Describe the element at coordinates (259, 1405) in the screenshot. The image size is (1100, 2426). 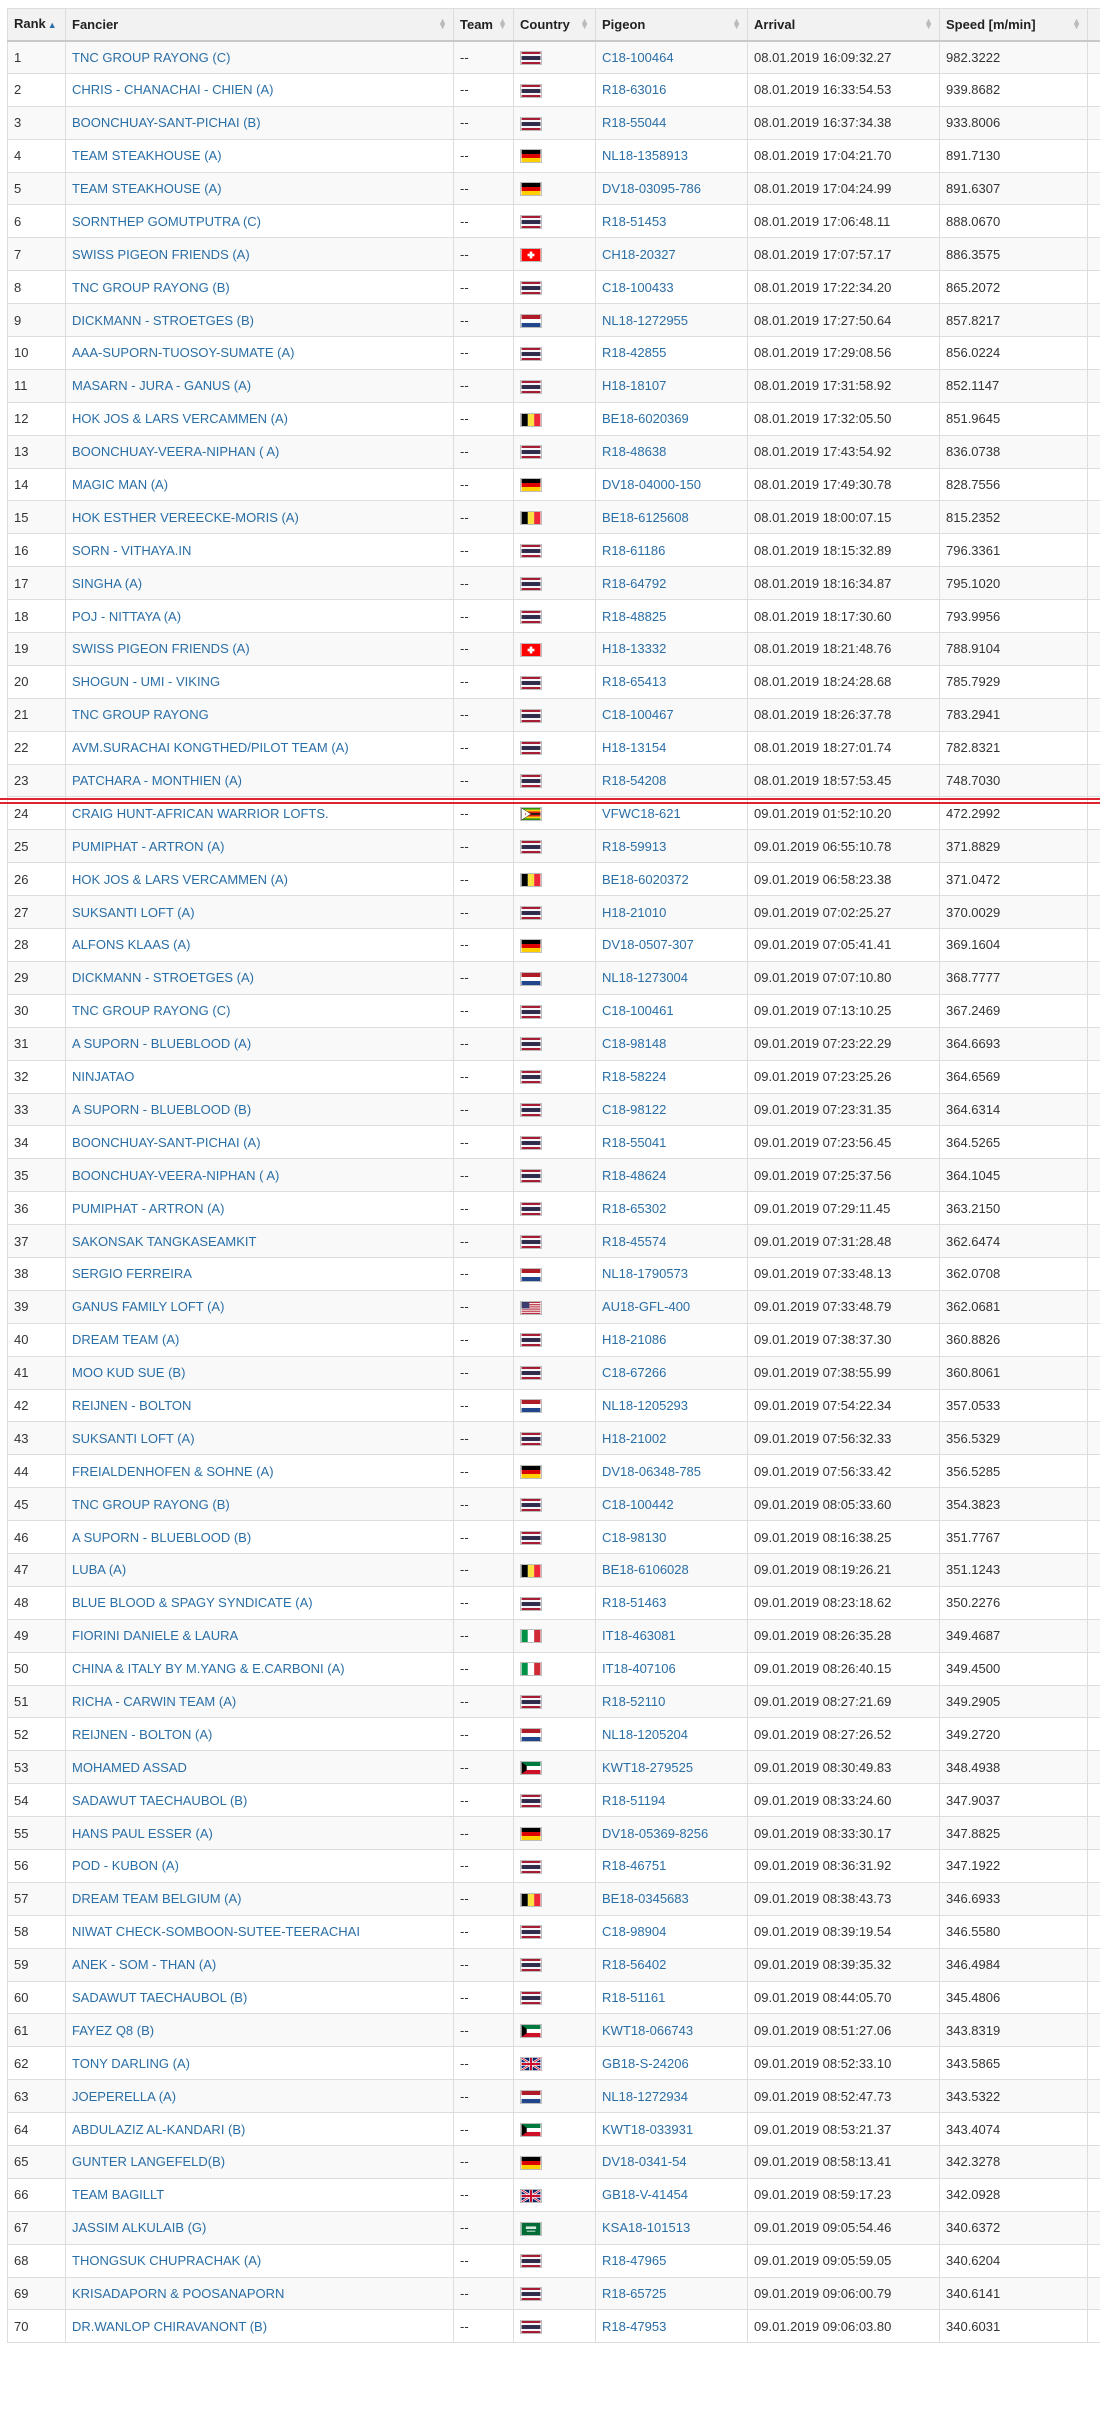
I see `fancier-link: REIJNEN - BOLTON` at that location.